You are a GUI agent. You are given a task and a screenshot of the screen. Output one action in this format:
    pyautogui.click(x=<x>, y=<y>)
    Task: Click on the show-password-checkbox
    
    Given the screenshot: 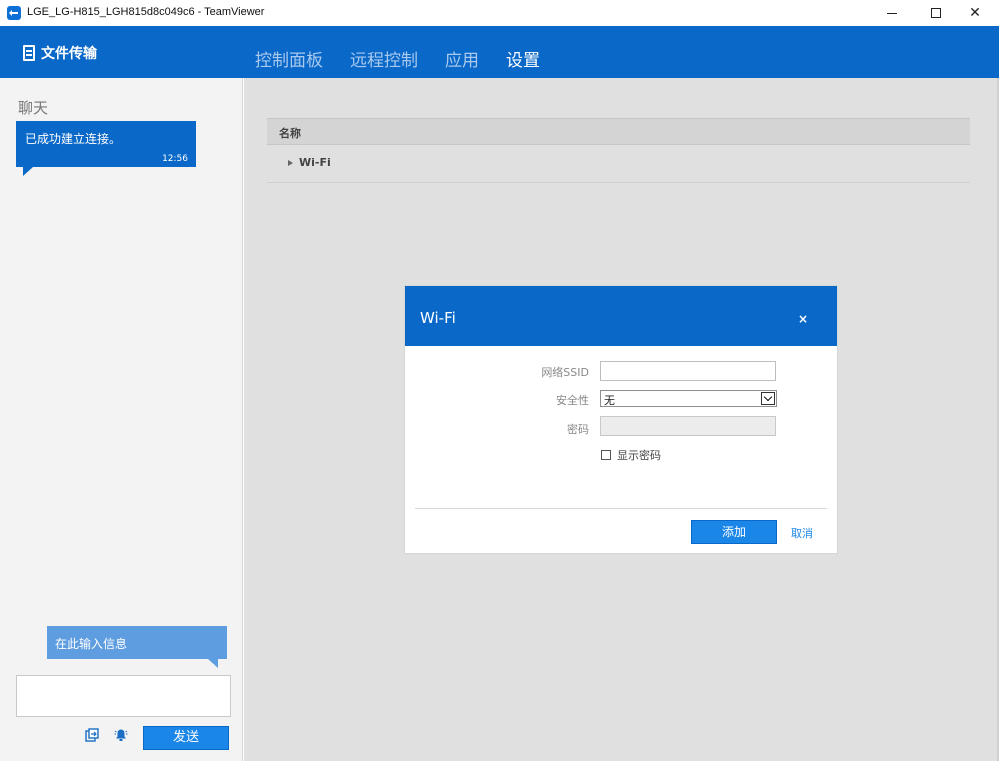 What is the action you would take?
    pyautogui.click(x=606, y=455)
    